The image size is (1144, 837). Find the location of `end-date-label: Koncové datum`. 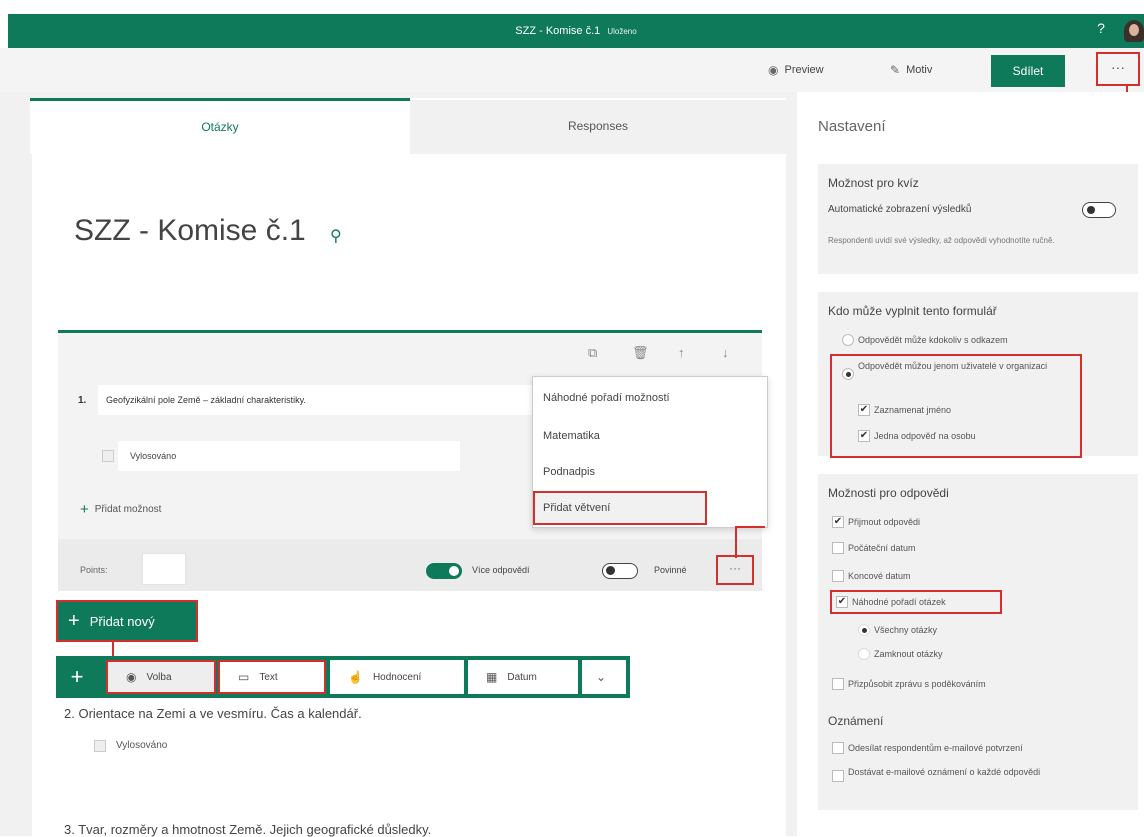

end-date-label: Koncové datum is located at coordinates (879, 576).